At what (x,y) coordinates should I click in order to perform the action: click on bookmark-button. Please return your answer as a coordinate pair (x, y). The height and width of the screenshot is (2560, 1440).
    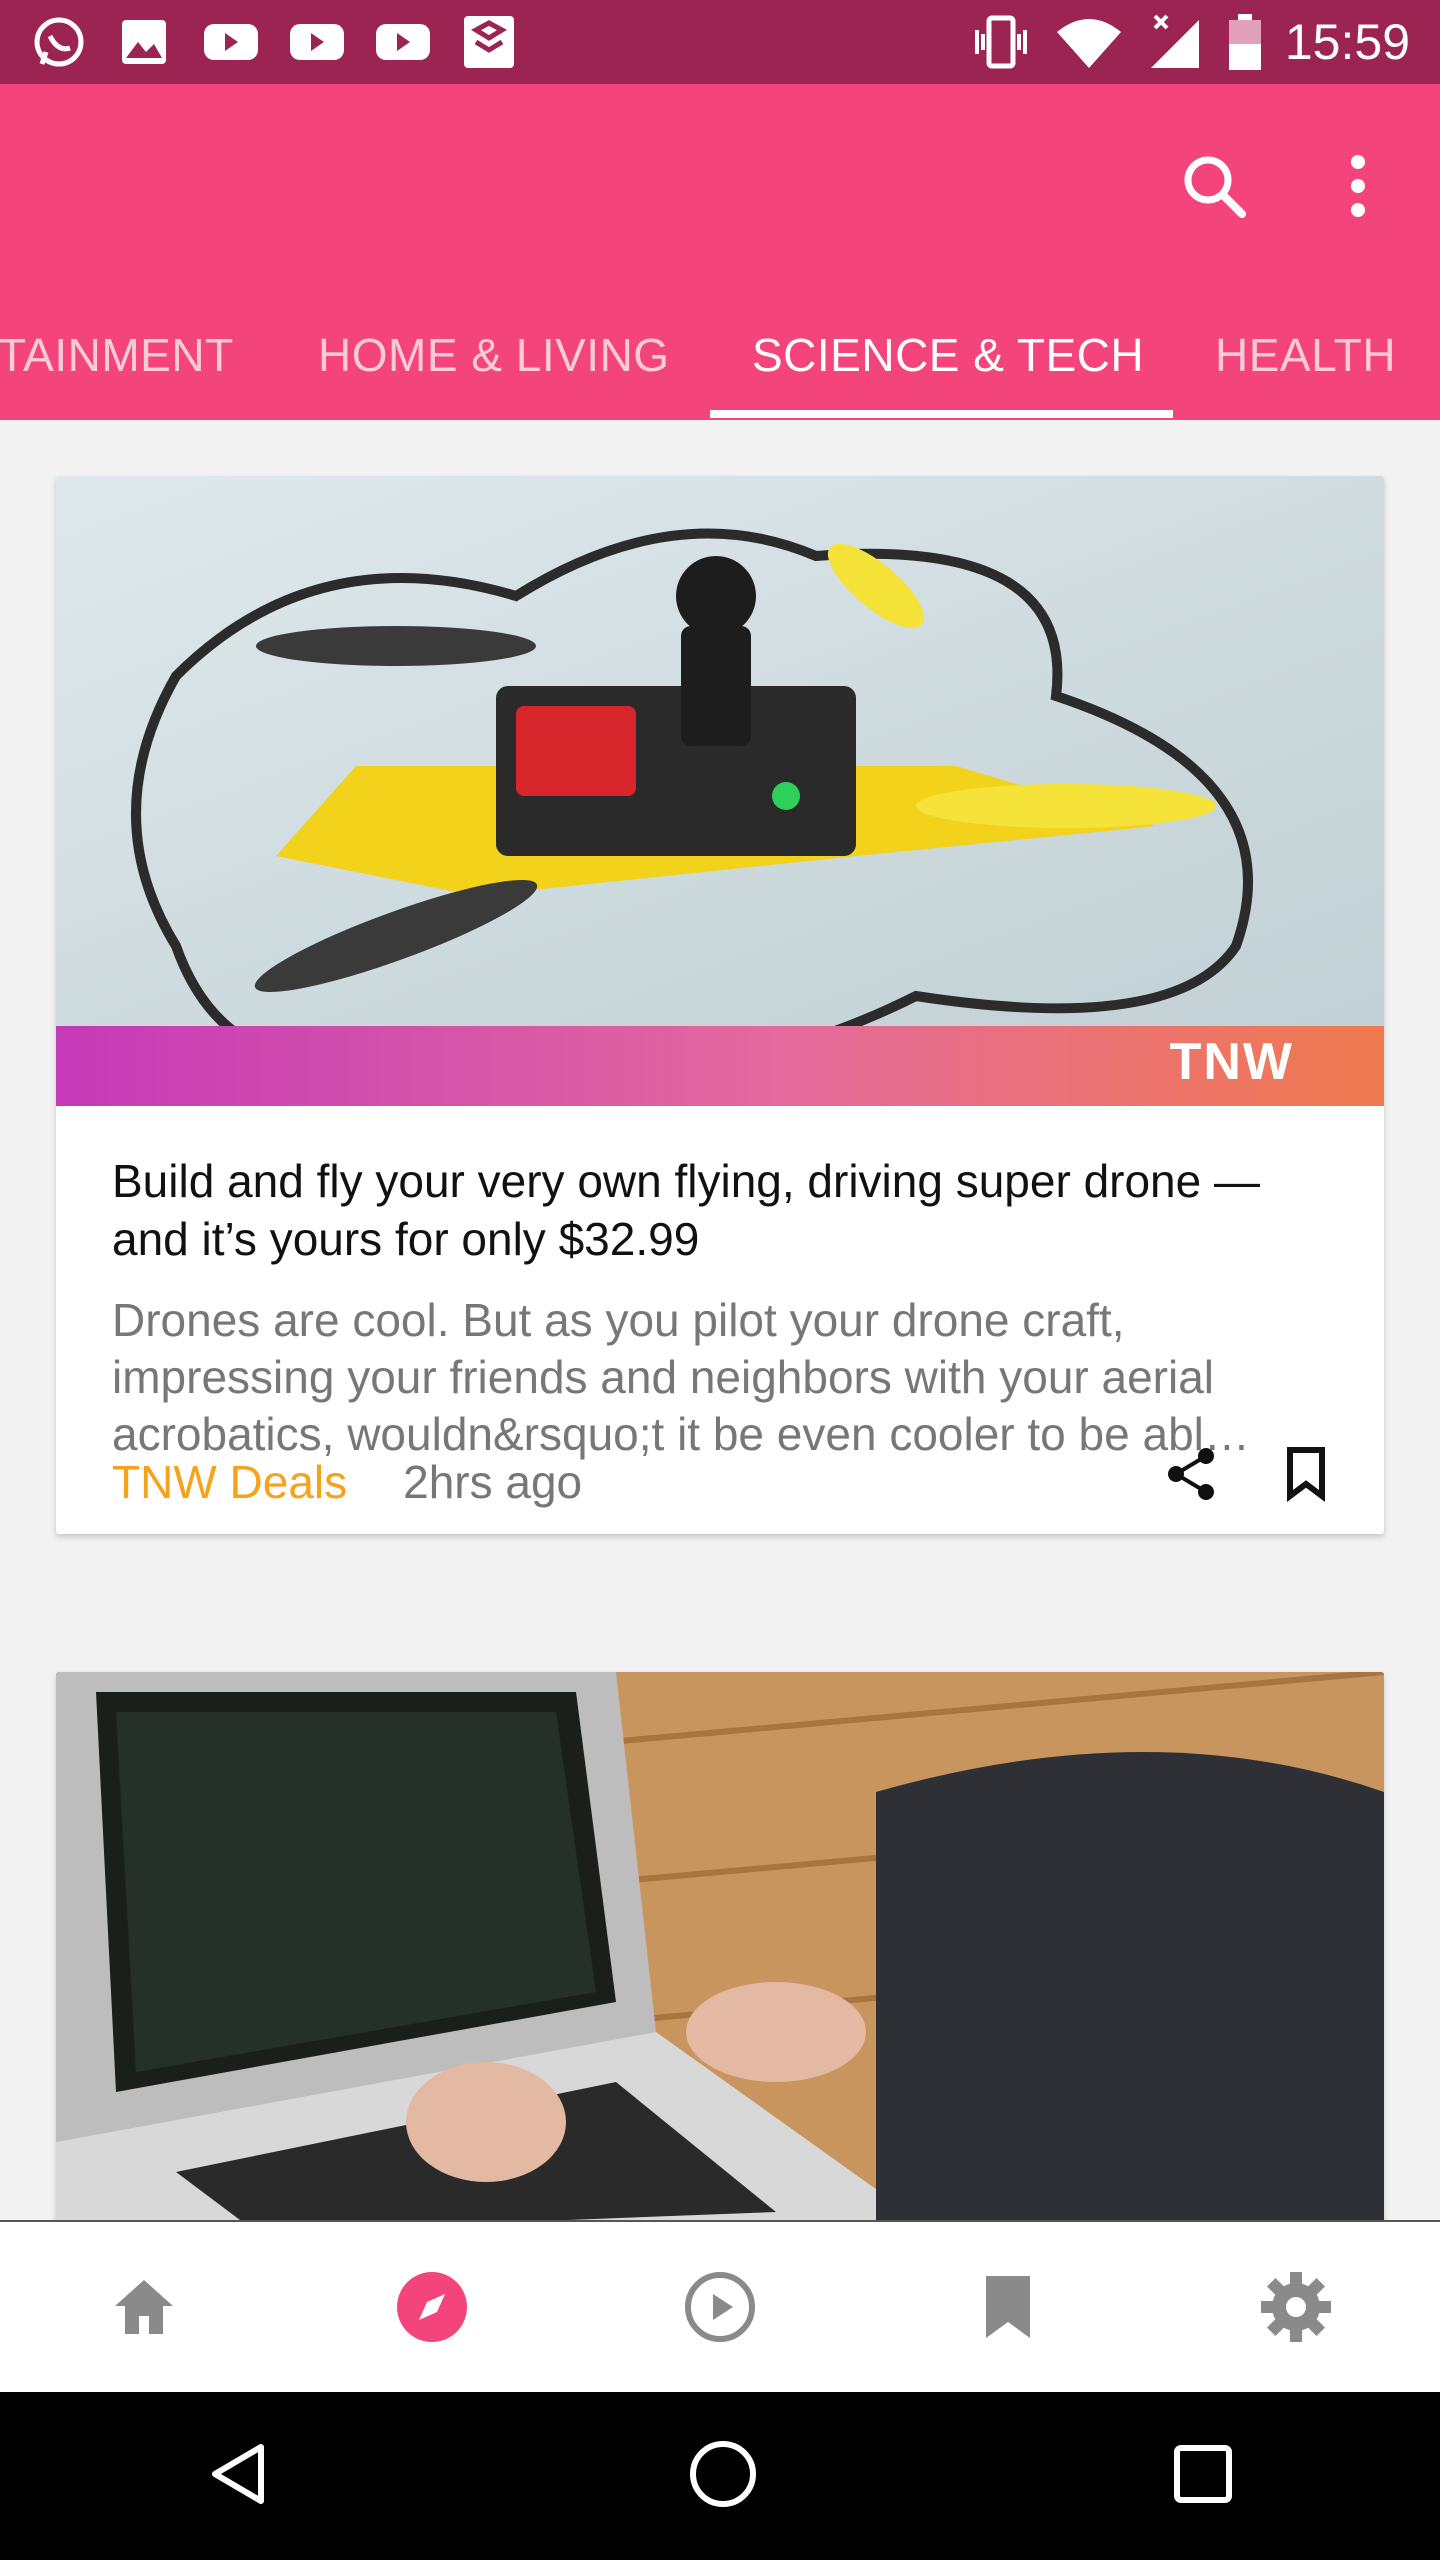
    Looking at the image, I should click on (1306, 1476).